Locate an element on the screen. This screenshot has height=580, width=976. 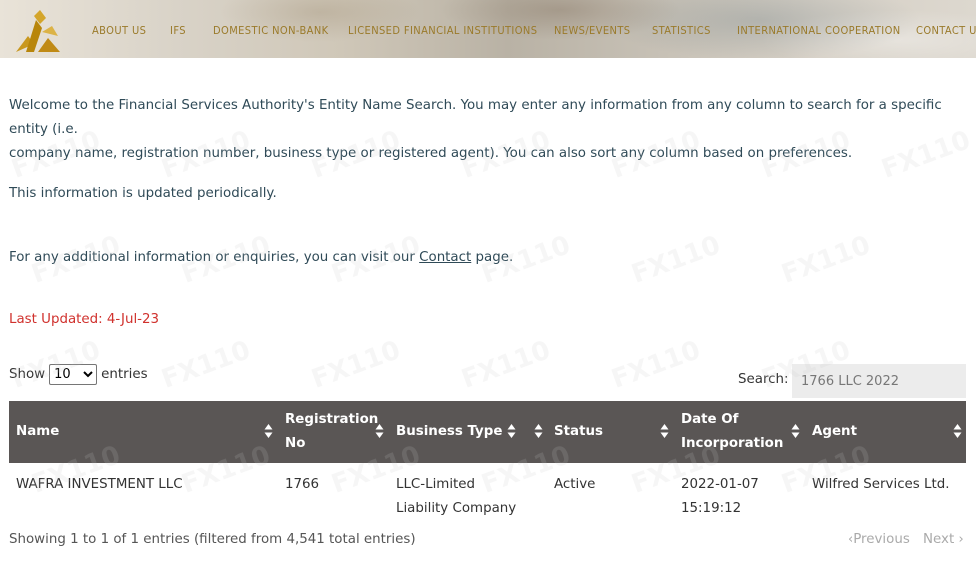
nav-about-us: ABOUT US is located at coordinates (119, 30).